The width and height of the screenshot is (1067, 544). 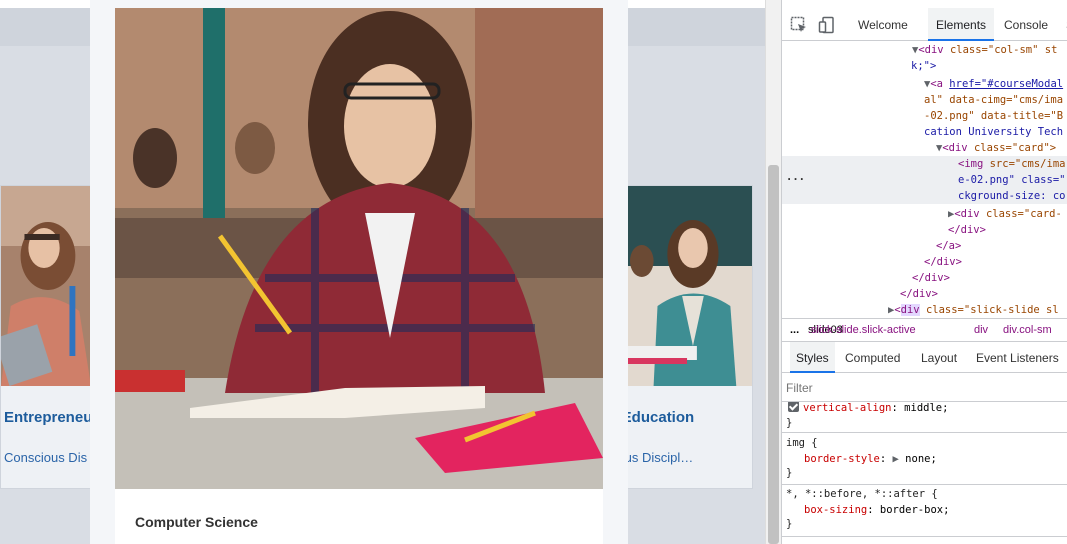 I want to click on tab-styles: Styles, so click(x=812, y=357).